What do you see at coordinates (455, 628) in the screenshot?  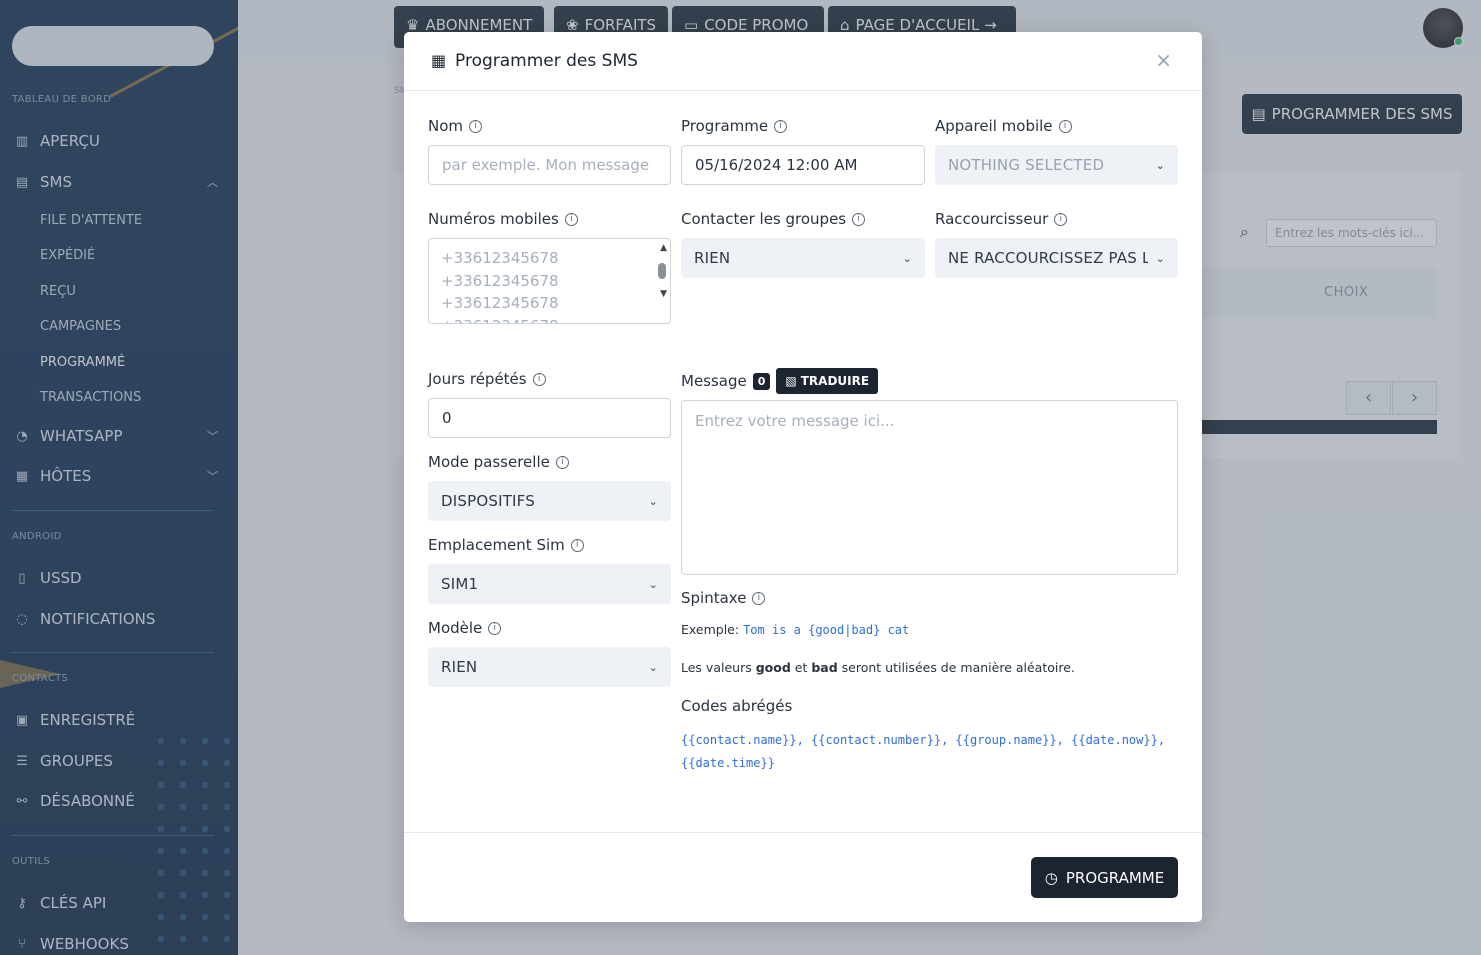 I see `template-label-text: Modèle` at bounding box center [455, 628].